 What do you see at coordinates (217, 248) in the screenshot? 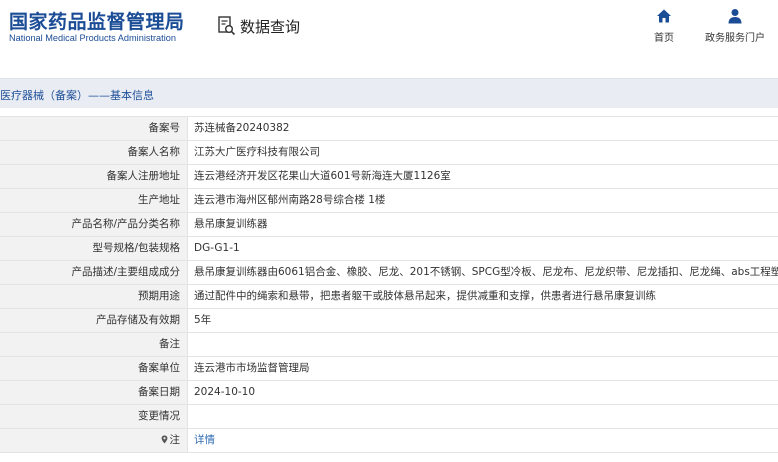
I see `field-value: DG-G1-1` at bounding box center [217, 248].